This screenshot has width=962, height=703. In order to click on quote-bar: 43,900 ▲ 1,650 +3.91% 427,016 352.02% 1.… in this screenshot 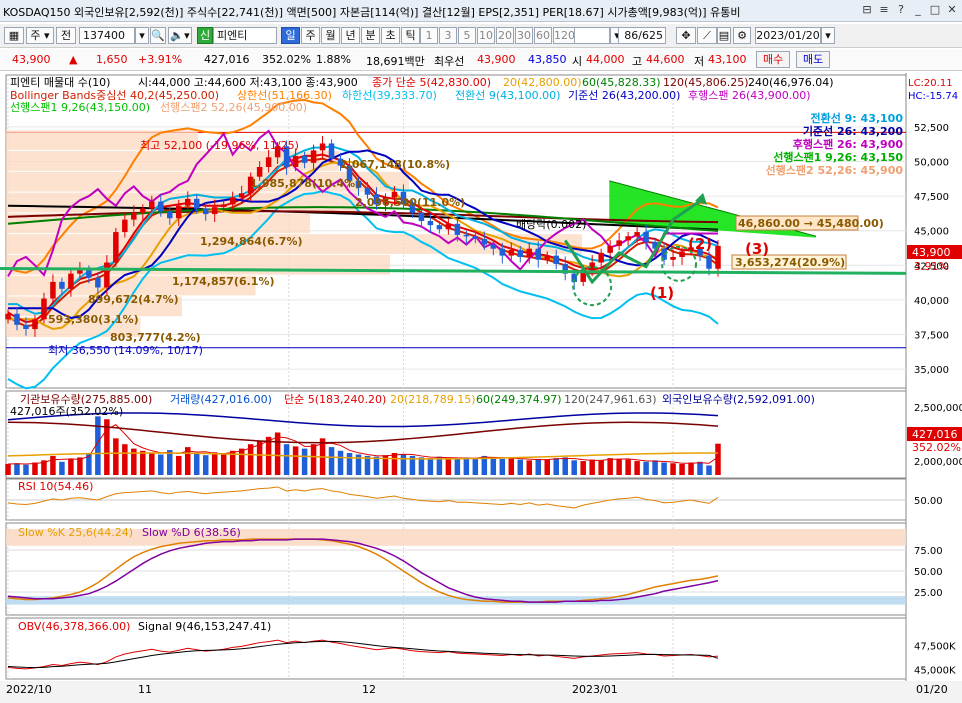, I will do `click(481, 60)`.